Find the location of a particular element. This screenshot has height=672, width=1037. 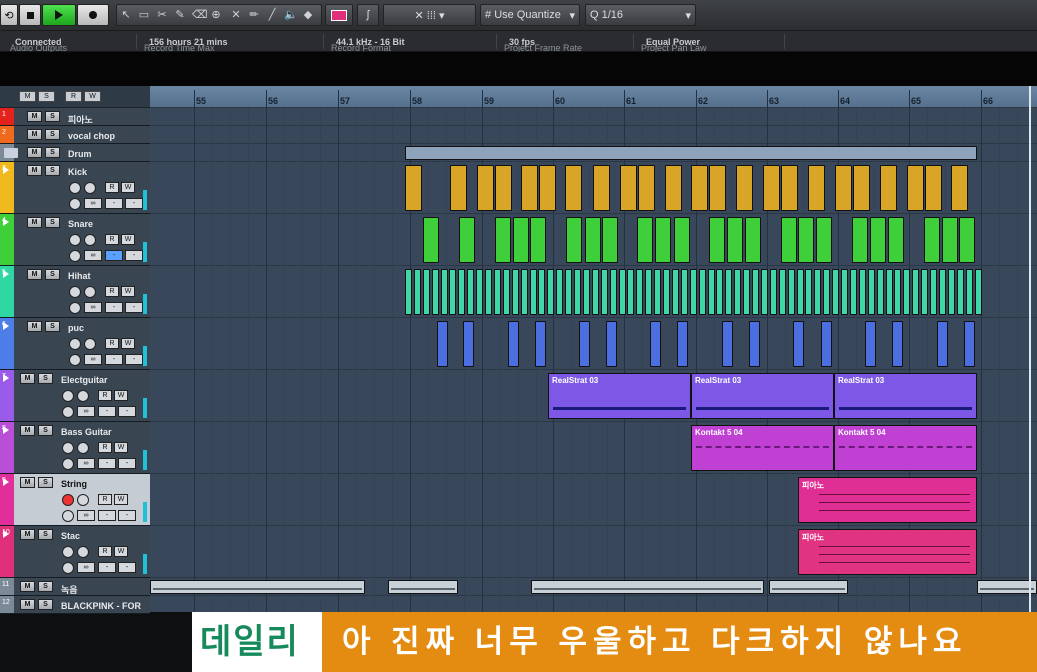

quantize-value-dropdown: Q 1/16 ▾ is located at coordinates (640, 15).